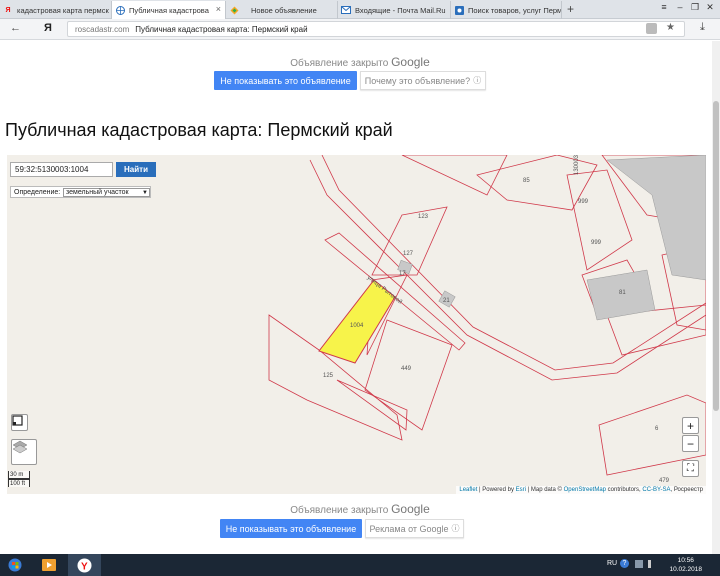  Describe the element at coordinates (695, 7) in the screenshot. I see `maximize-icon: ❐` at that location.